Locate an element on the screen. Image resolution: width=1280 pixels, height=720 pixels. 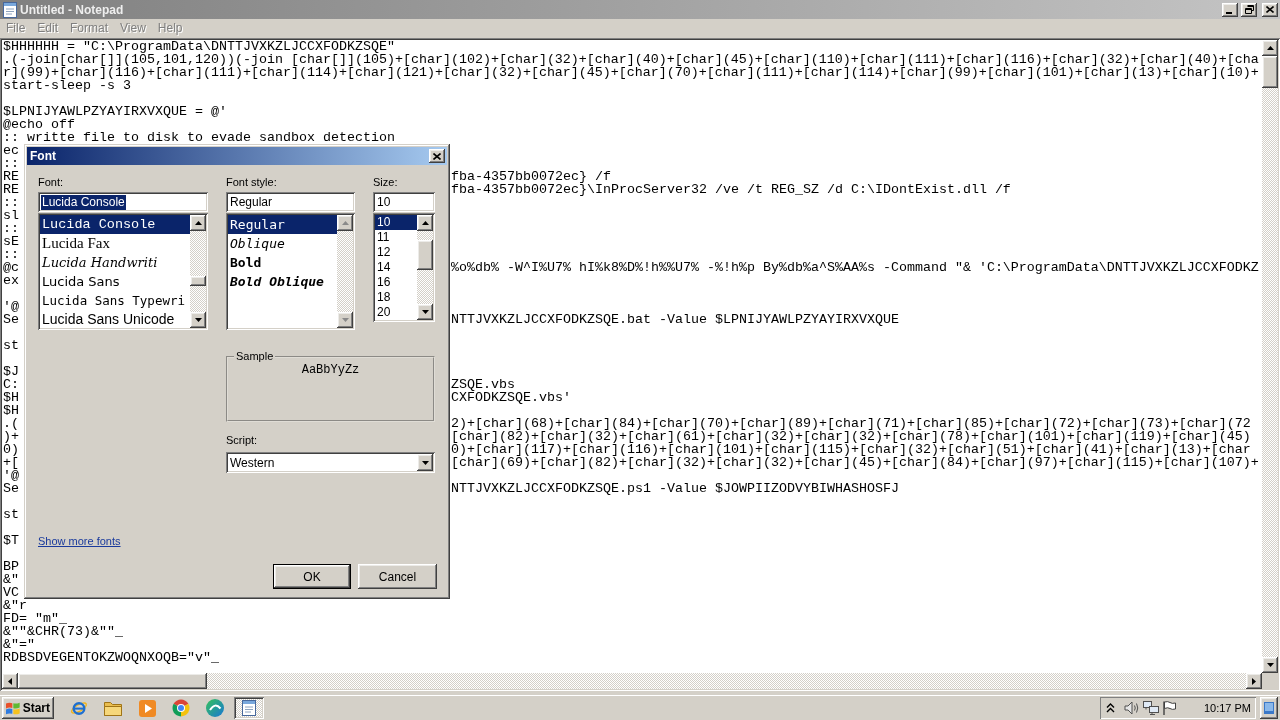
minimize-button is located at coordinates (1230, 9).